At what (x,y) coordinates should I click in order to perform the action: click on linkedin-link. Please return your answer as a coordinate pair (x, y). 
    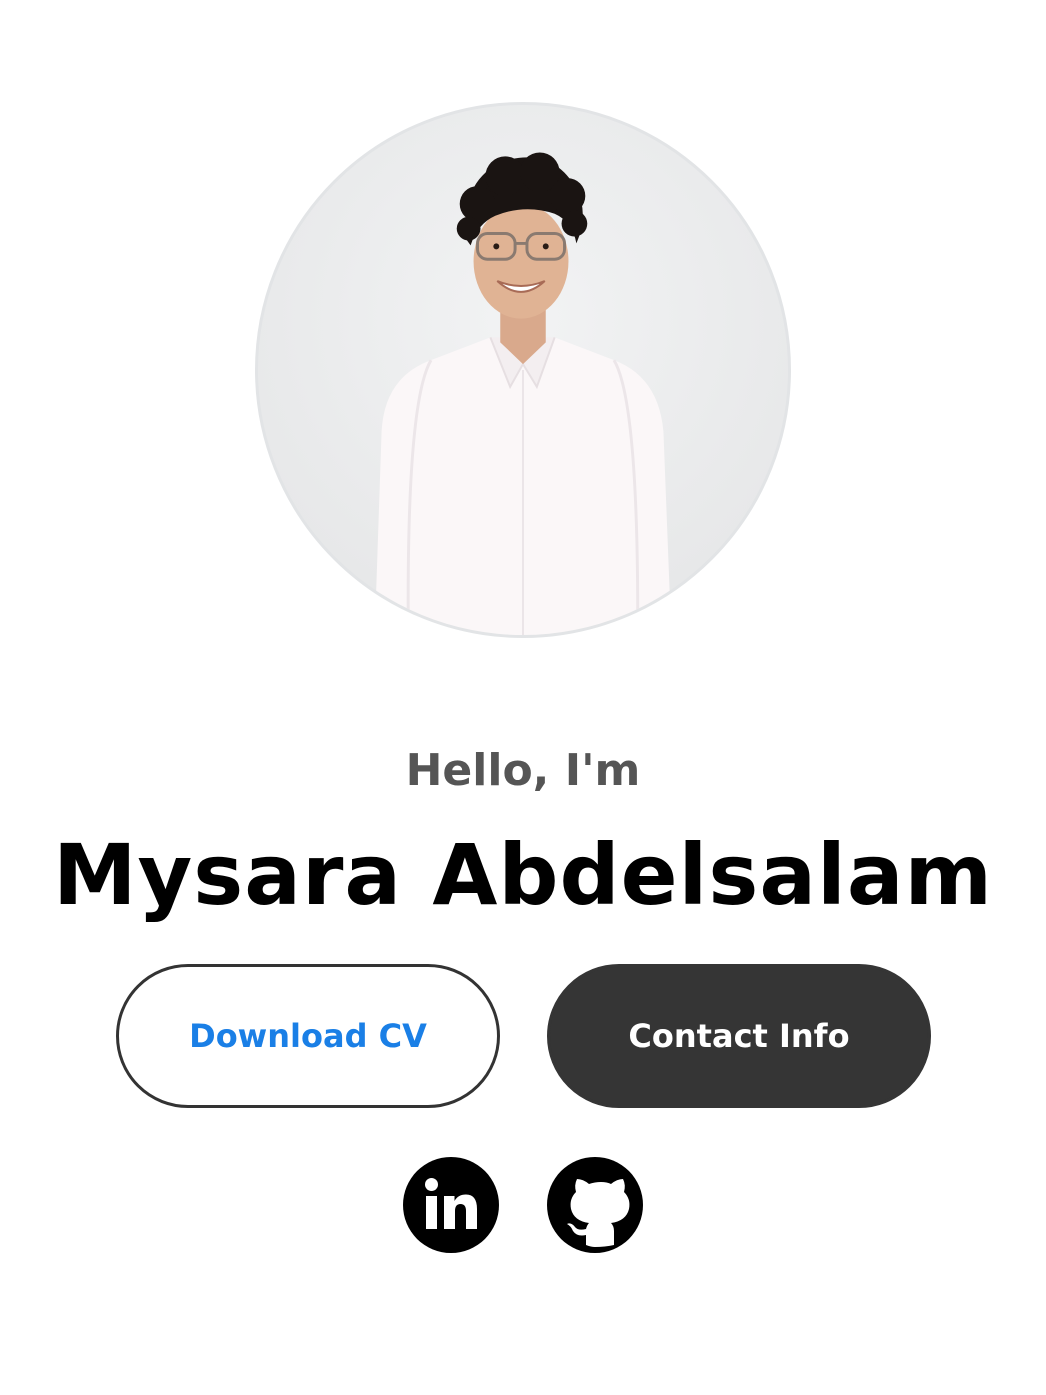
    Looking at the image, I should click on (451, 1205).